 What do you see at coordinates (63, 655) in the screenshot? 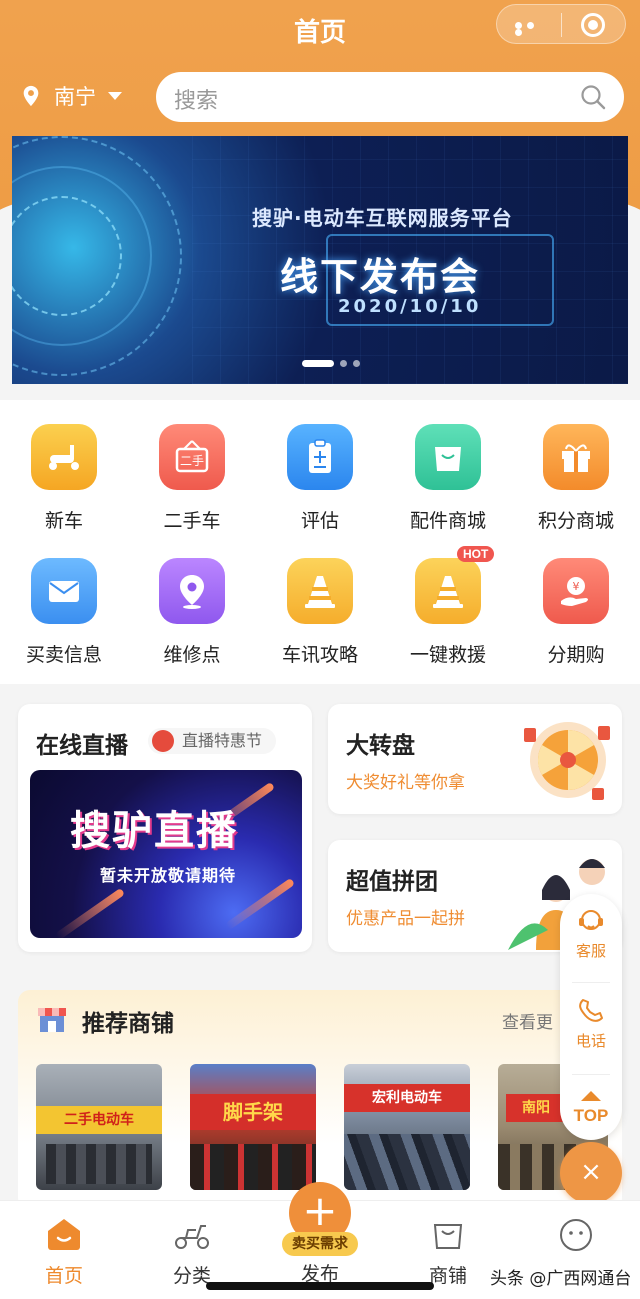
I see `grid-label: 买卖信息` at bounding box center [63, 655].